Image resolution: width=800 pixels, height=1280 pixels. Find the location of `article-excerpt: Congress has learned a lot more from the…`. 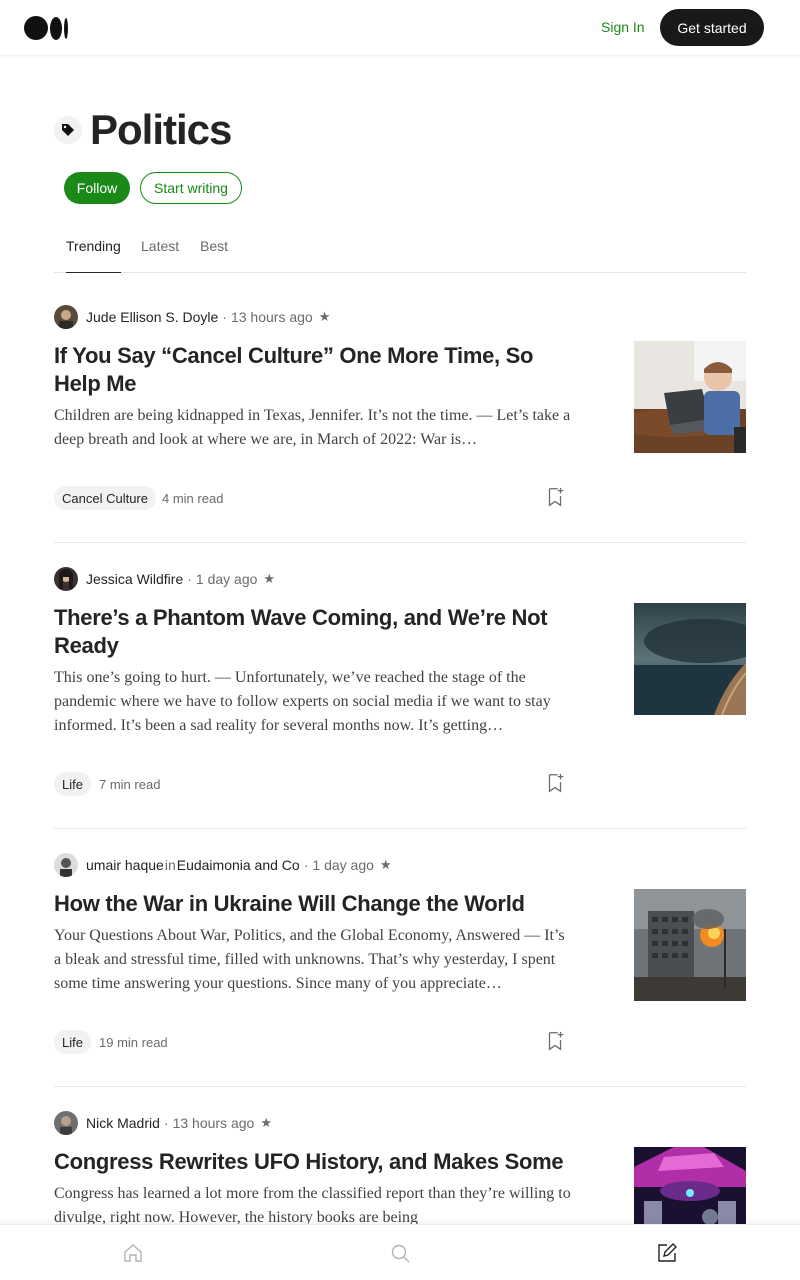

article-excerpt: Congress has learned a lot more from the… is located at coordinates (314, 1203).